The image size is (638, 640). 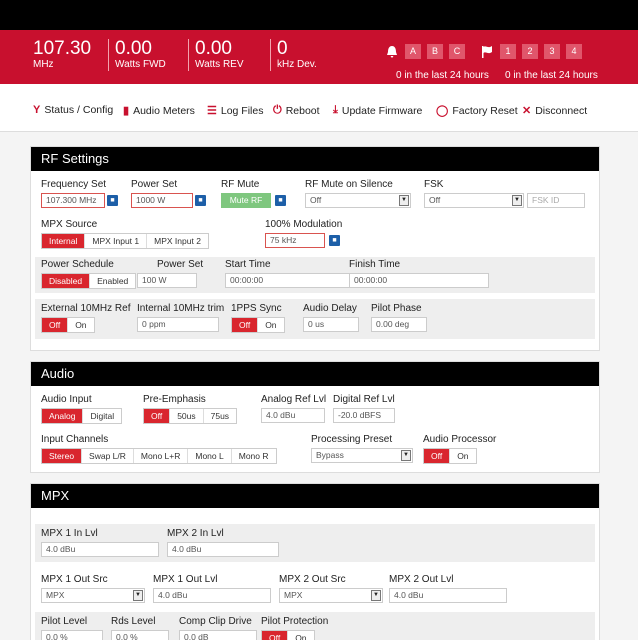 What do you see at coordinates (421, 579) in the screenshot?
I see `mpx2-out-lvl-label: MPX 2 Out Lvl` at bounding box center [421, 579].